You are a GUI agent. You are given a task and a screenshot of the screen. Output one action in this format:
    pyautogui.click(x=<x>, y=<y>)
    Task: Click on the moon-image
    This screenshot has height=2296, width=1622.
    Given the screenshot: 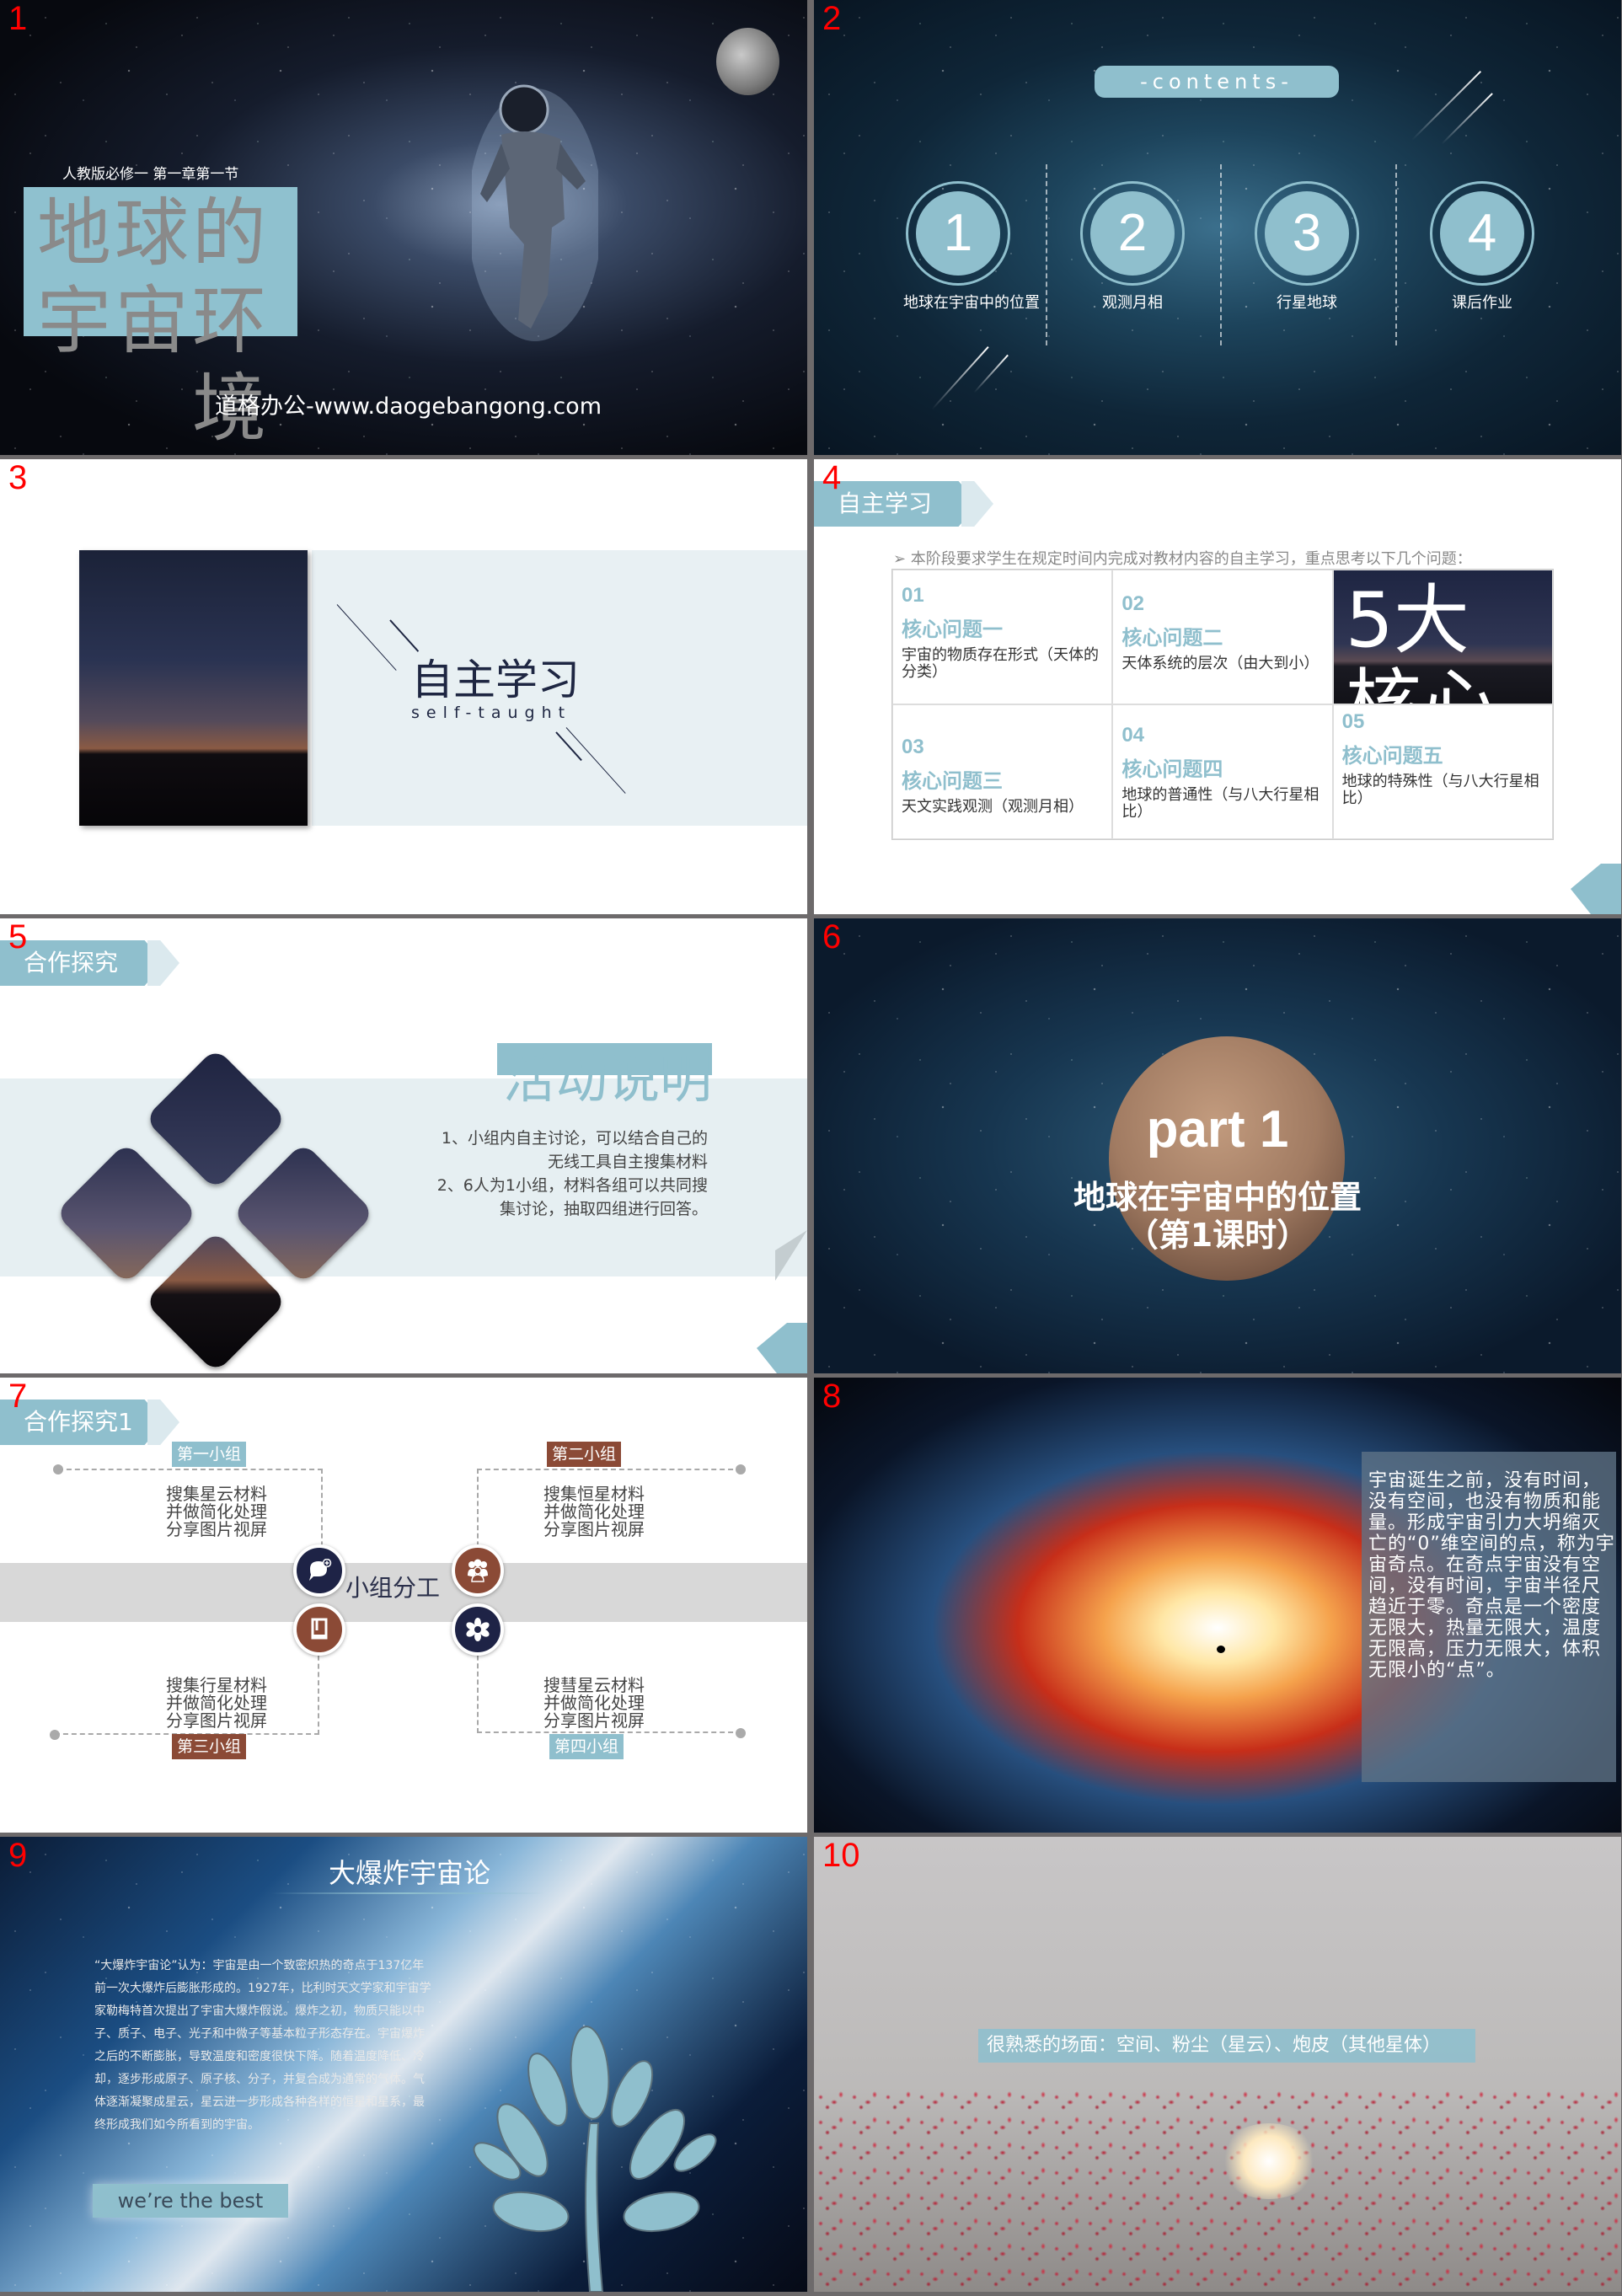 What is the action you would take?
    pyautogui.click(x=747, y=61)
    